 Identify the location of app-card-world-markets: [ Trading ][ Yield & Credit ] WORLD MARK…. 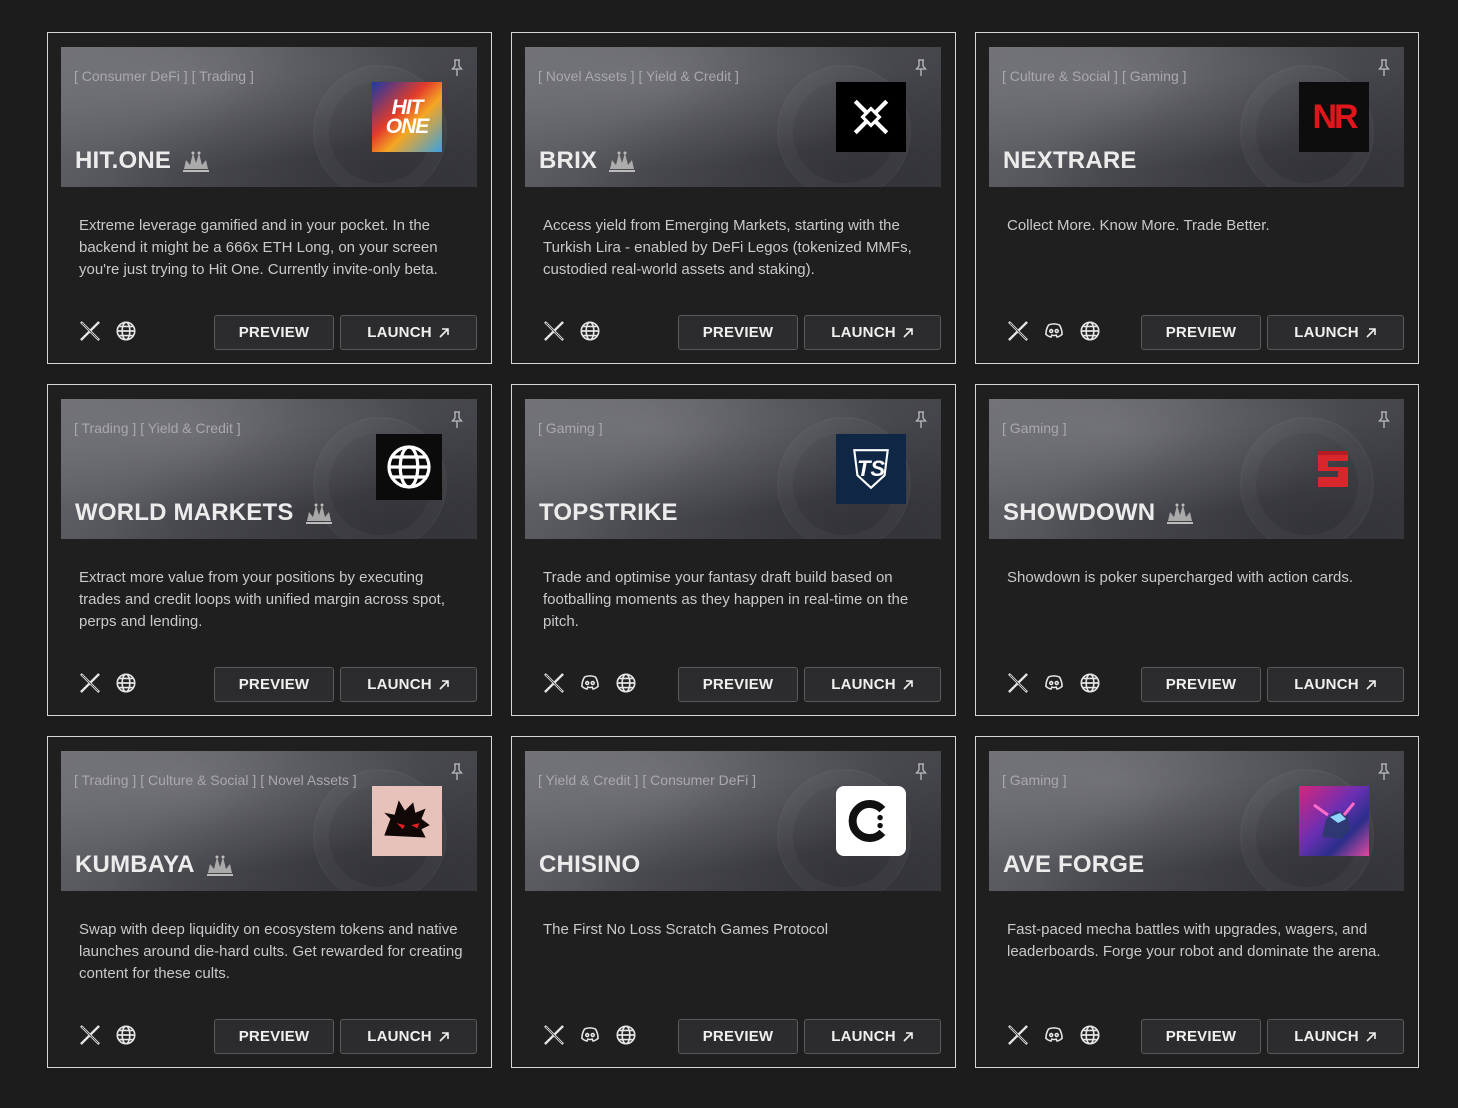
(269, 550).